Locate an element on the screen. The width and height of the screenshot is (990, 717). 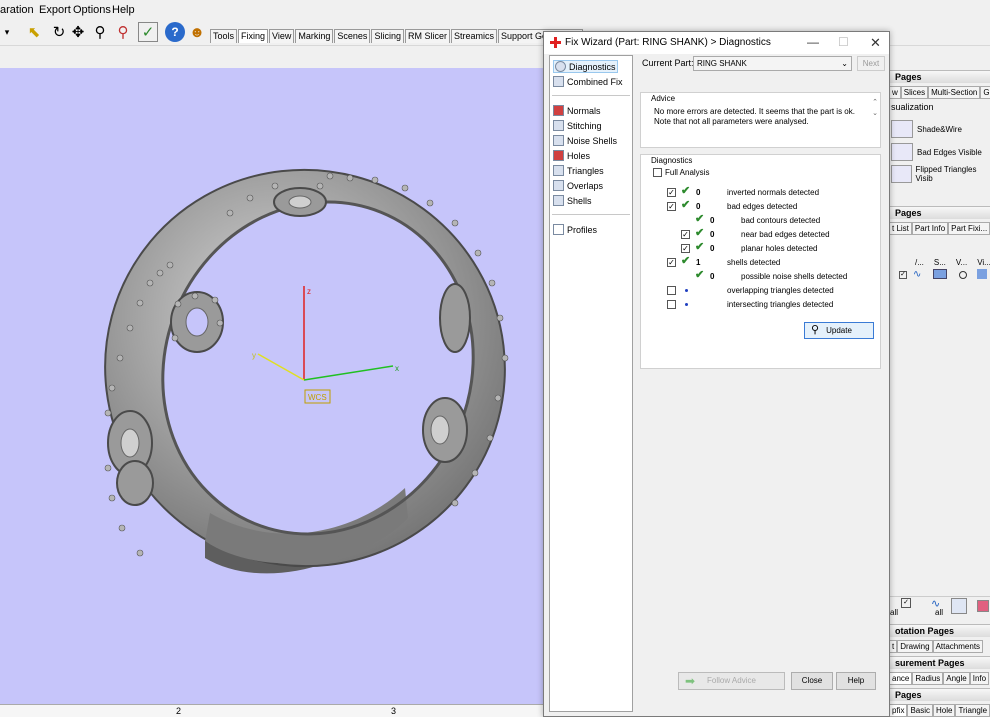
tab-radius: Radius is located at coordinates (928, 678).